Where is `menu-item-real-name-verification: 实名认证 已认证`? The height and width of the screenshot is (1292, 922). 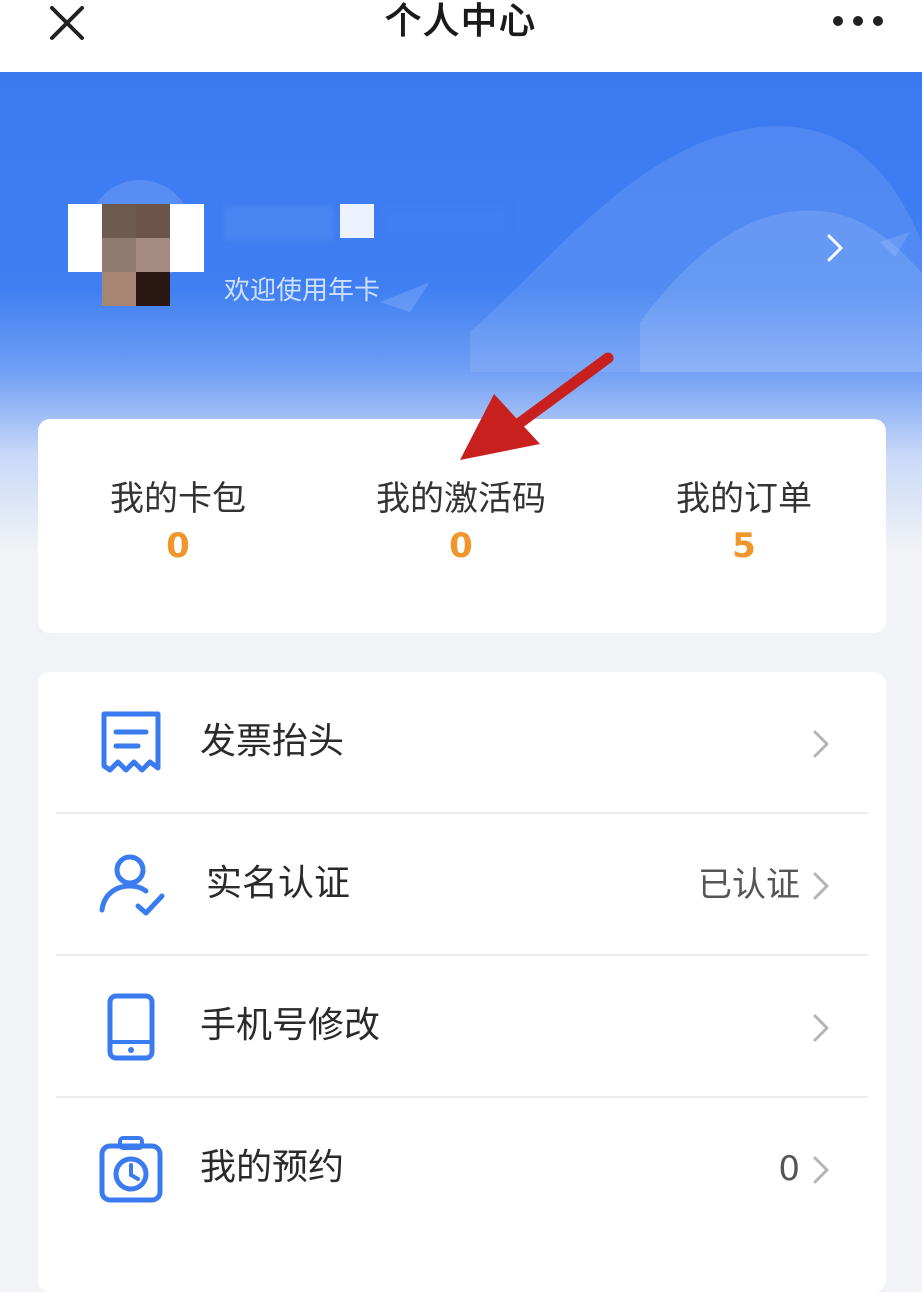
menu-item-real-name-verification: 实名认证 已认证 is located at coordinates (462, 885).